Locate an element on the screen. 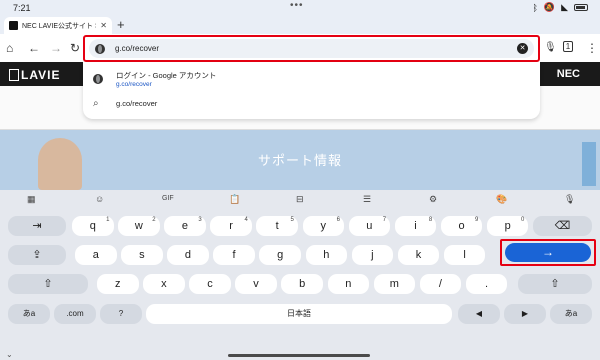 The width and height of the screenshot is (600, 360). caps-lock-key: ⇪ is located at coordinates (37, 255).